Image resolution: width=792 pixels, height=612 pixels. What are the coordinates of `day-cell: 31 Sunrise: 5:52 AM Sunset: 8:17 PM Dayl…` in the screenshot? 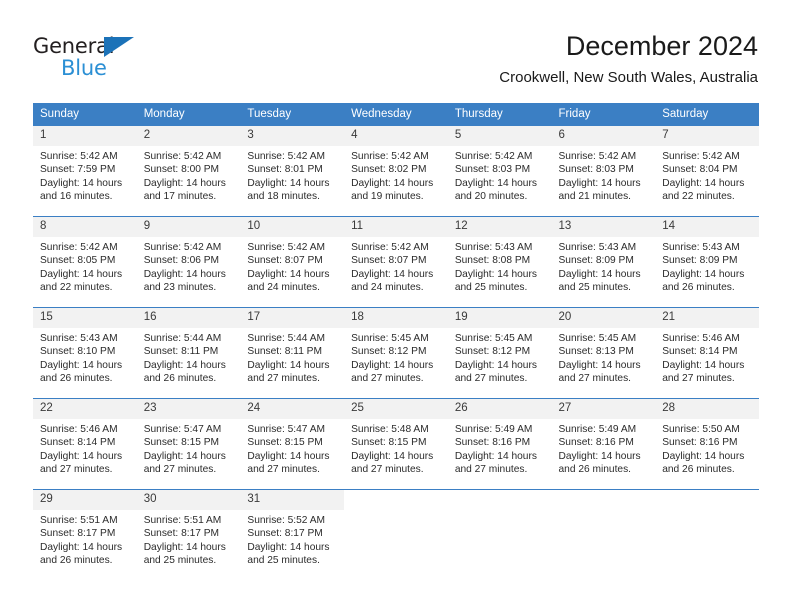 It's located at (292, 534).